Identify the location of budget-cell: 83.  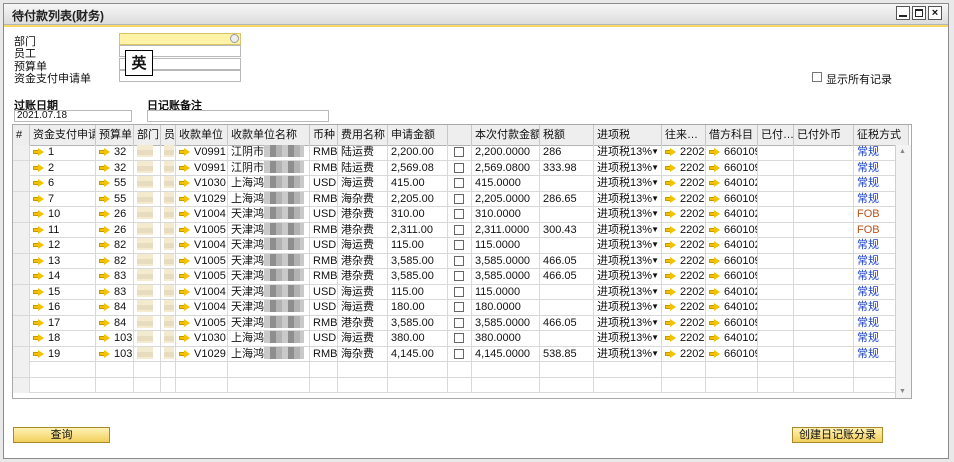
(115, 292).